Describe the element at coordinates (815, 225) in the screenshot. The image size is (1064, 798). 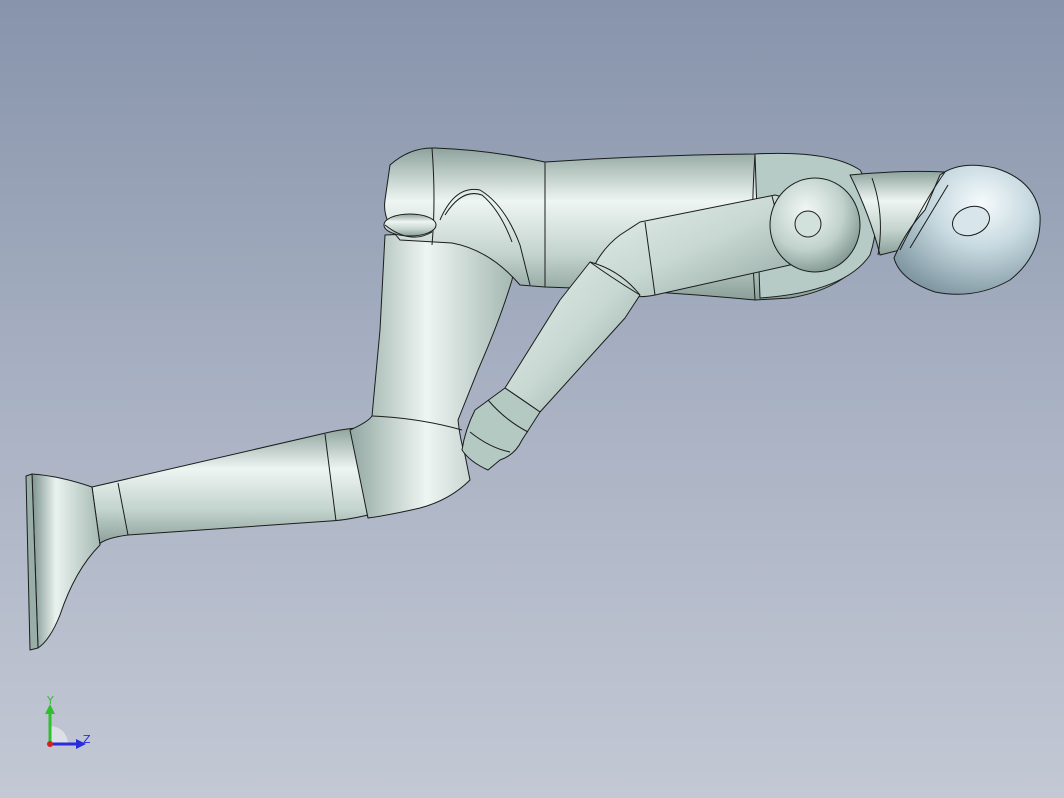
I see `shoulder-joint` at that location.